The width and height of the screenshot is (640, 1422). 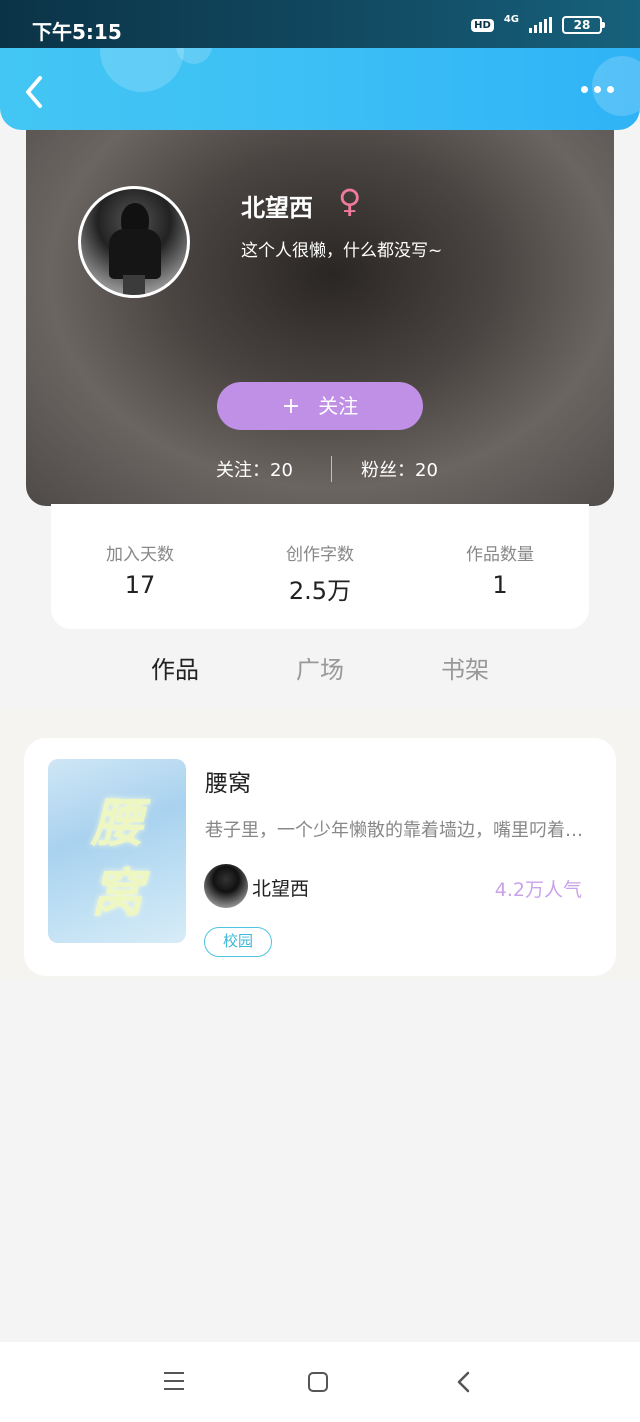 I want to click on follow-button: + 关注, so click(x=320, y=406).